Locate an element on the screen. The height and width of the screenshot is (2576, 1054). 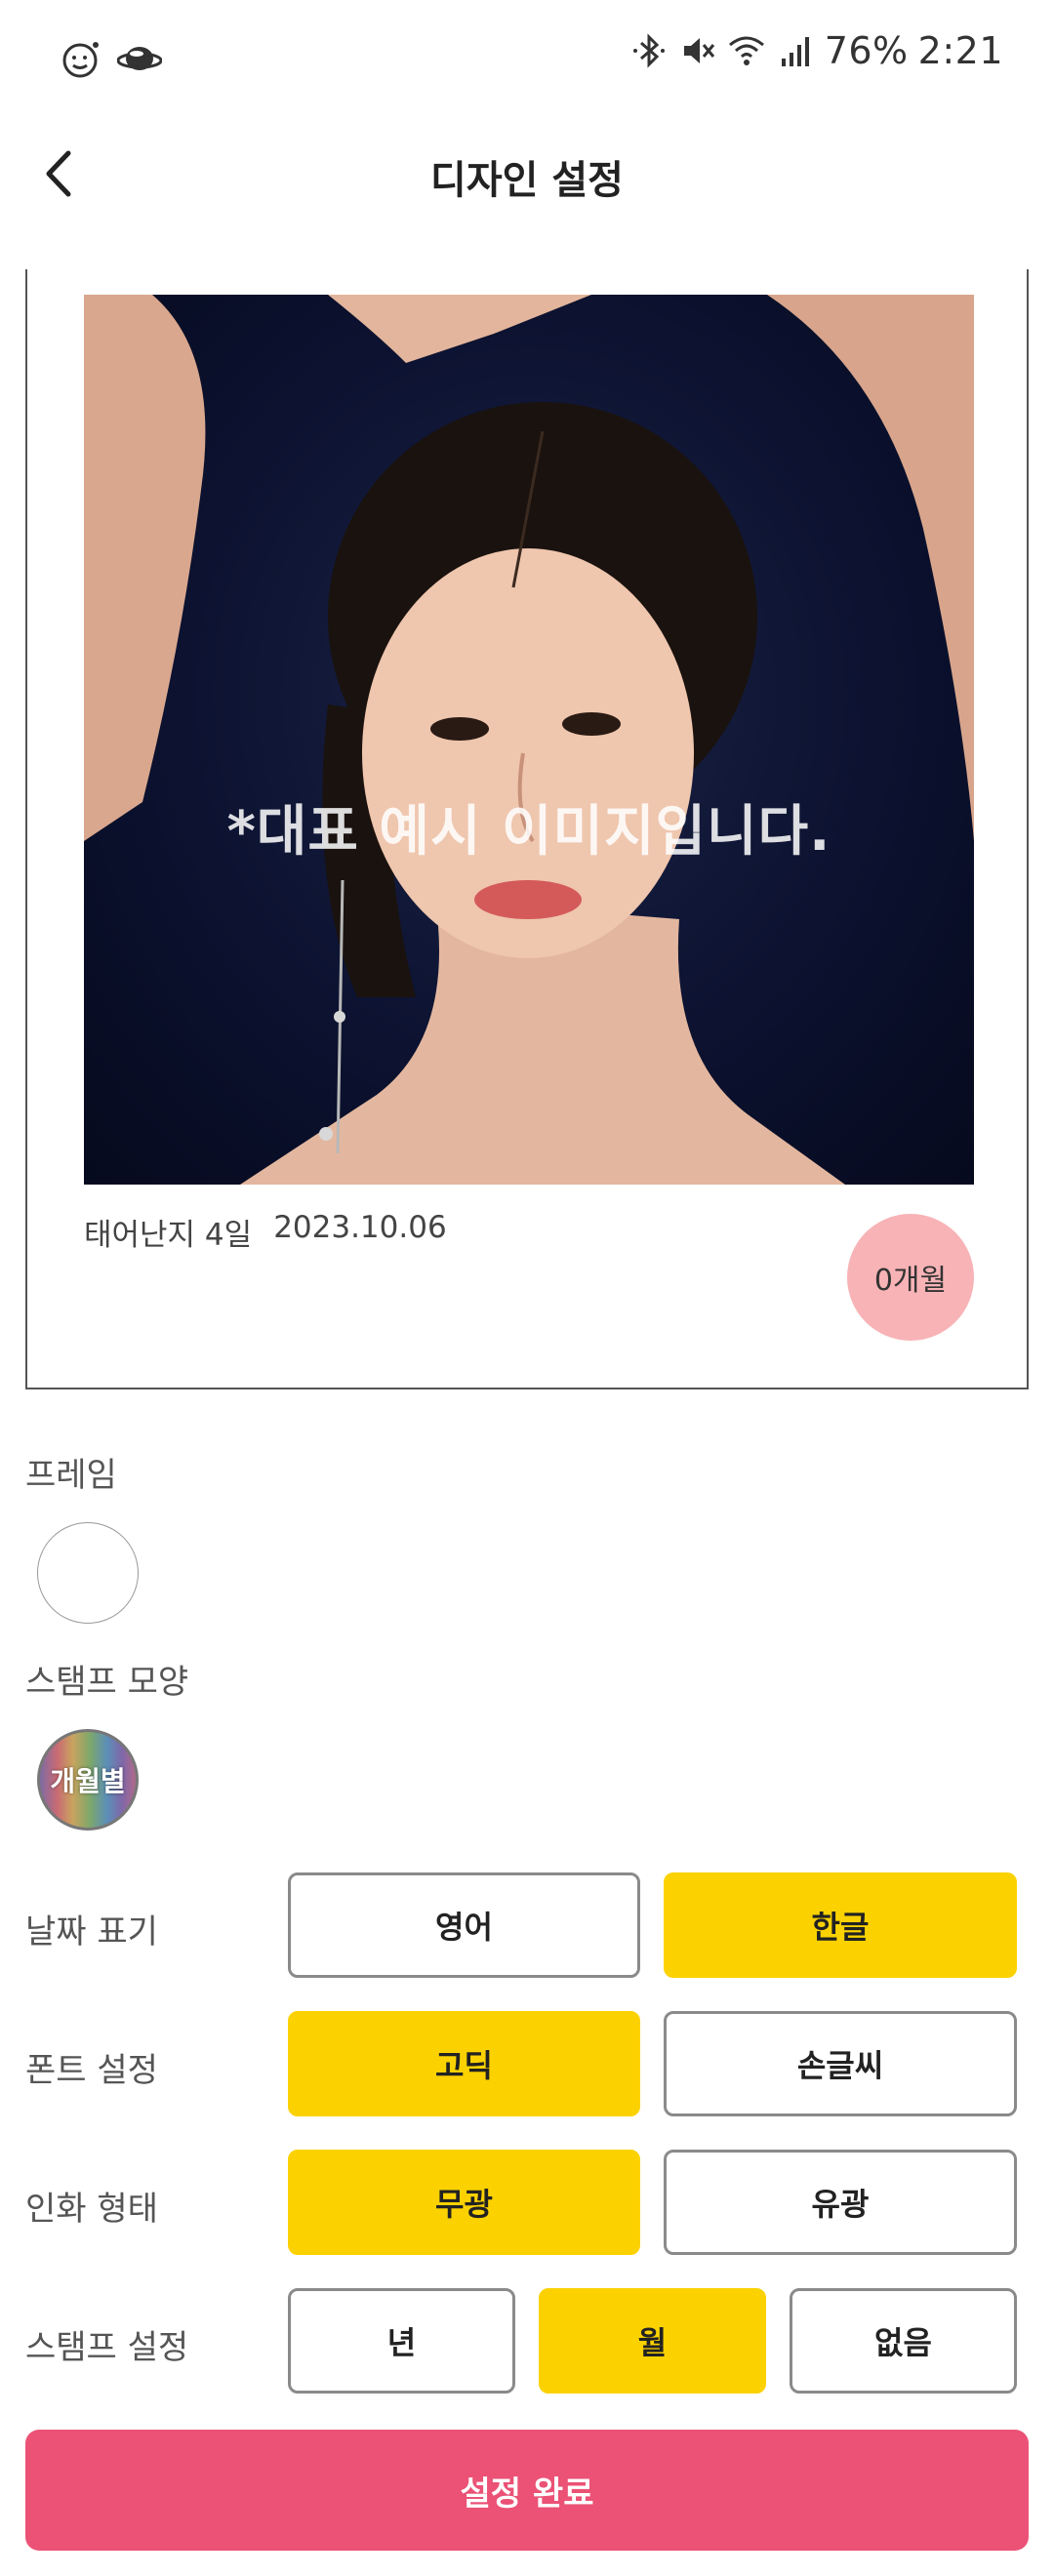
status-bar: 76% 2:21 is located at coordinates (527, 57).